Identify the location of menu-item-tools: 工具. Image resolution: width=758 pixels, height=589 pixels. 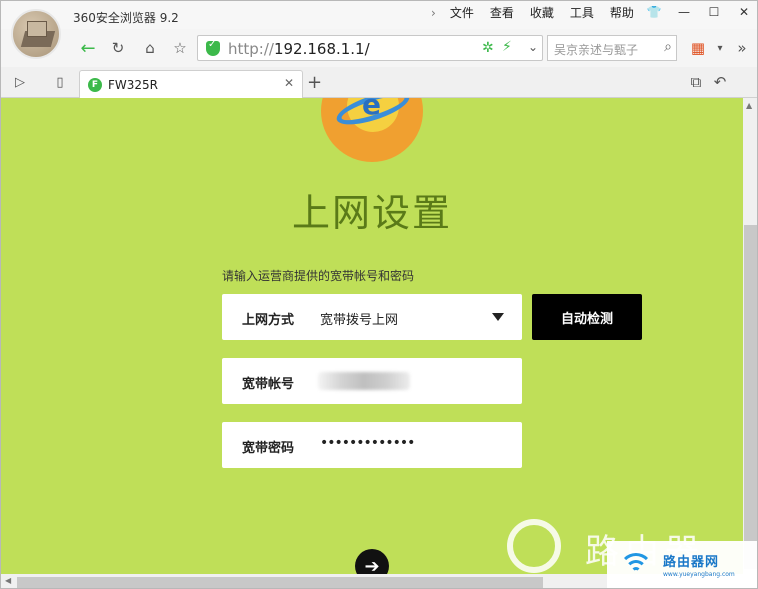
(582, 13).